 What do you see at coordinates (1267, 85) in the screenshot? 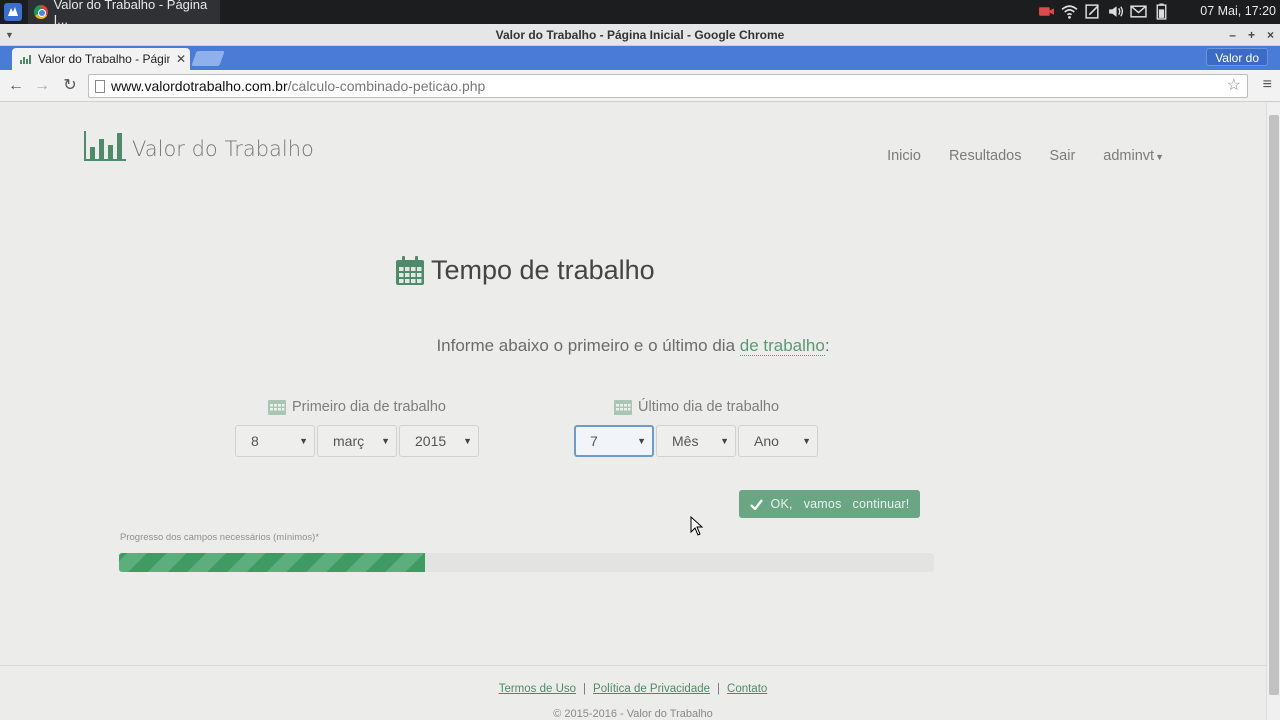
I see `hamburger-menu-icon: ≡` at bounding box center [1267, 85].